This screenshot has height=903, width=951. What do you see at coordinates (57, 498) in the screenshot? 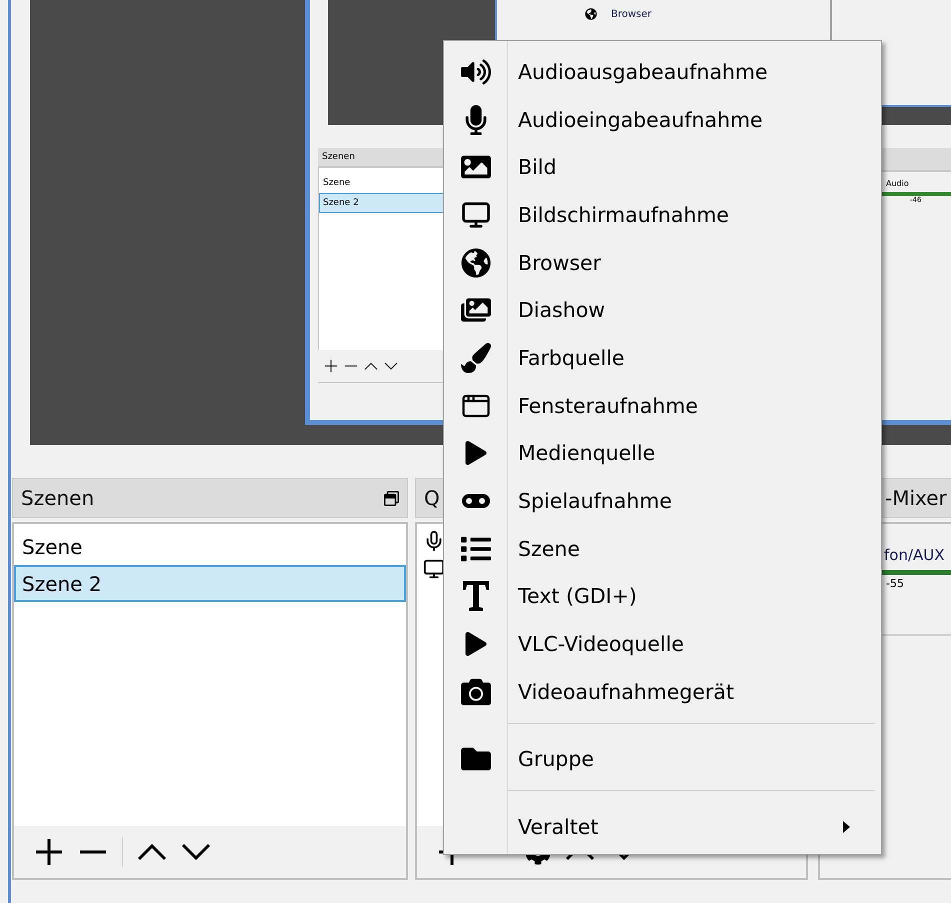
I see `dock-title: Szenen` at bounding box center [57, 498].